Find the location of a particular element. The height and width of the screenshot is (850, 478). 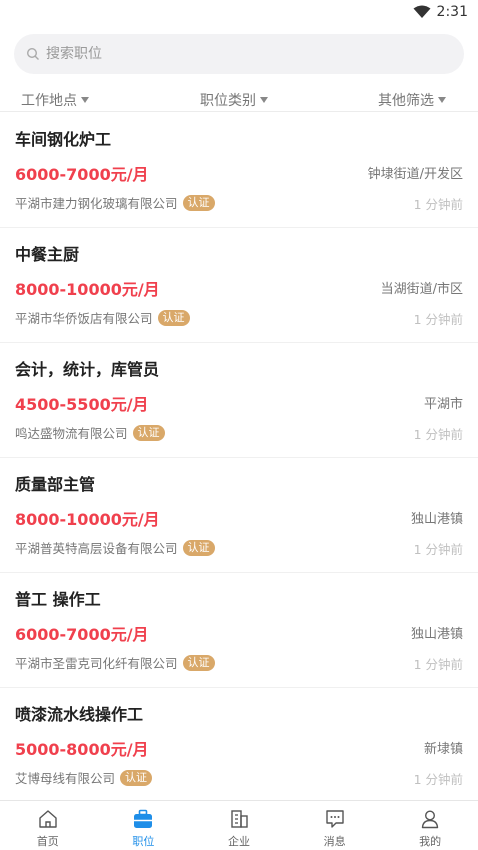

briefcase-icon is located at coordinates (143, 818).